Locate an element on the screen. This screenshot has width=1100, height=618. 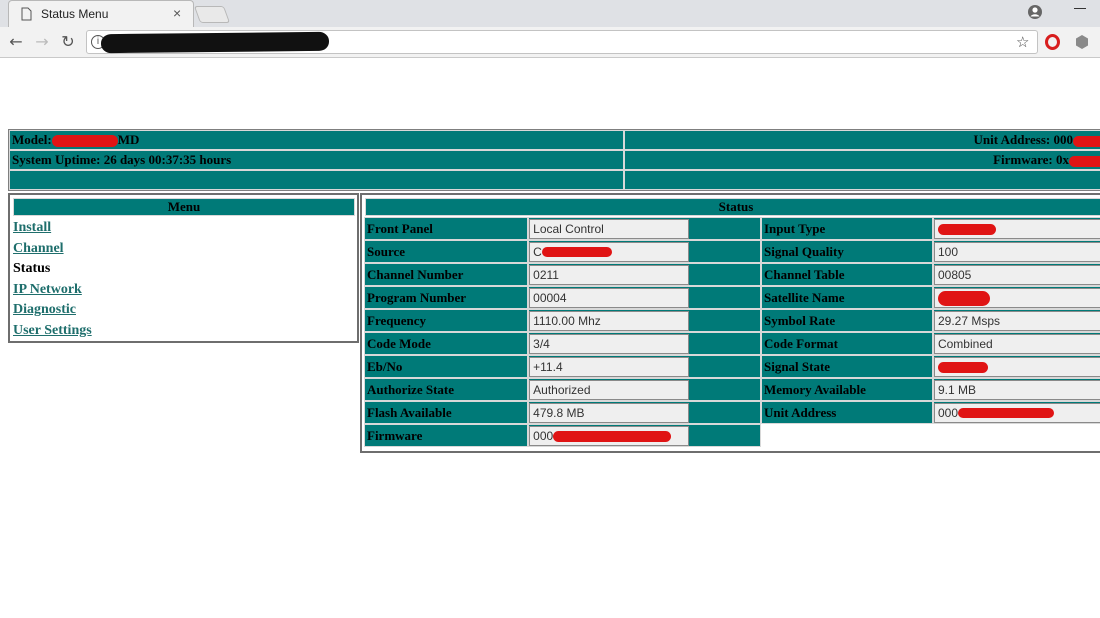
address-bar: i is located at coordinates (562, 42).